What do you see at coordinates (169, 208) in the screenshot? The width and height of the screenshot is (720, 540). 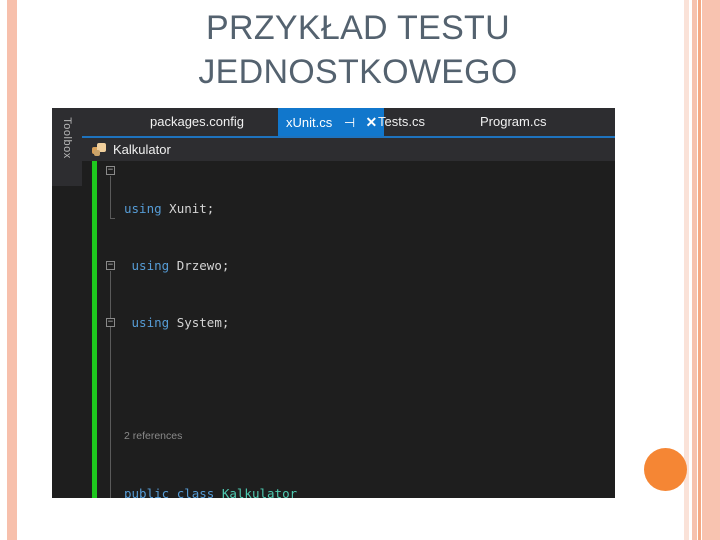 I see `code-line: using Xunit;` at bounding box center [169, 208].